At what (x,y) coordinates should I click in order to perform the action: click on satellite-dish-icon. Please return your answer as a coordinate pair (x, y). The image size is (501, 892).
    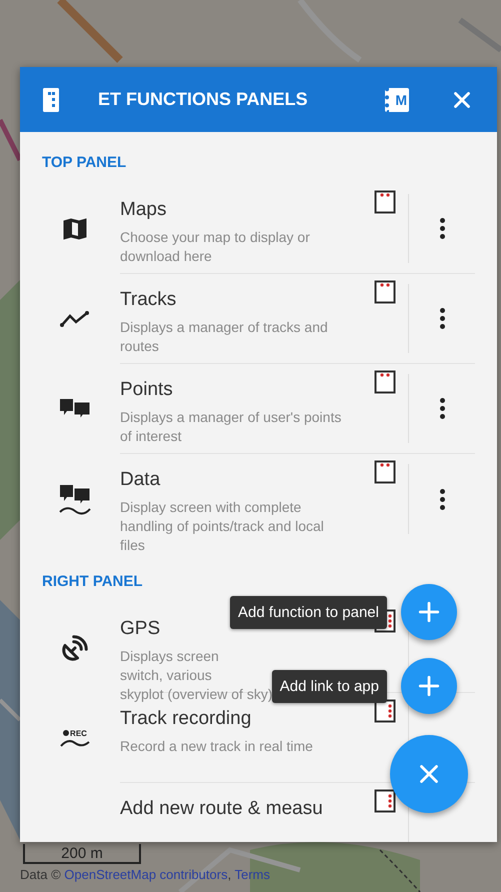
    Looking at the image, I should click on (75, 648).